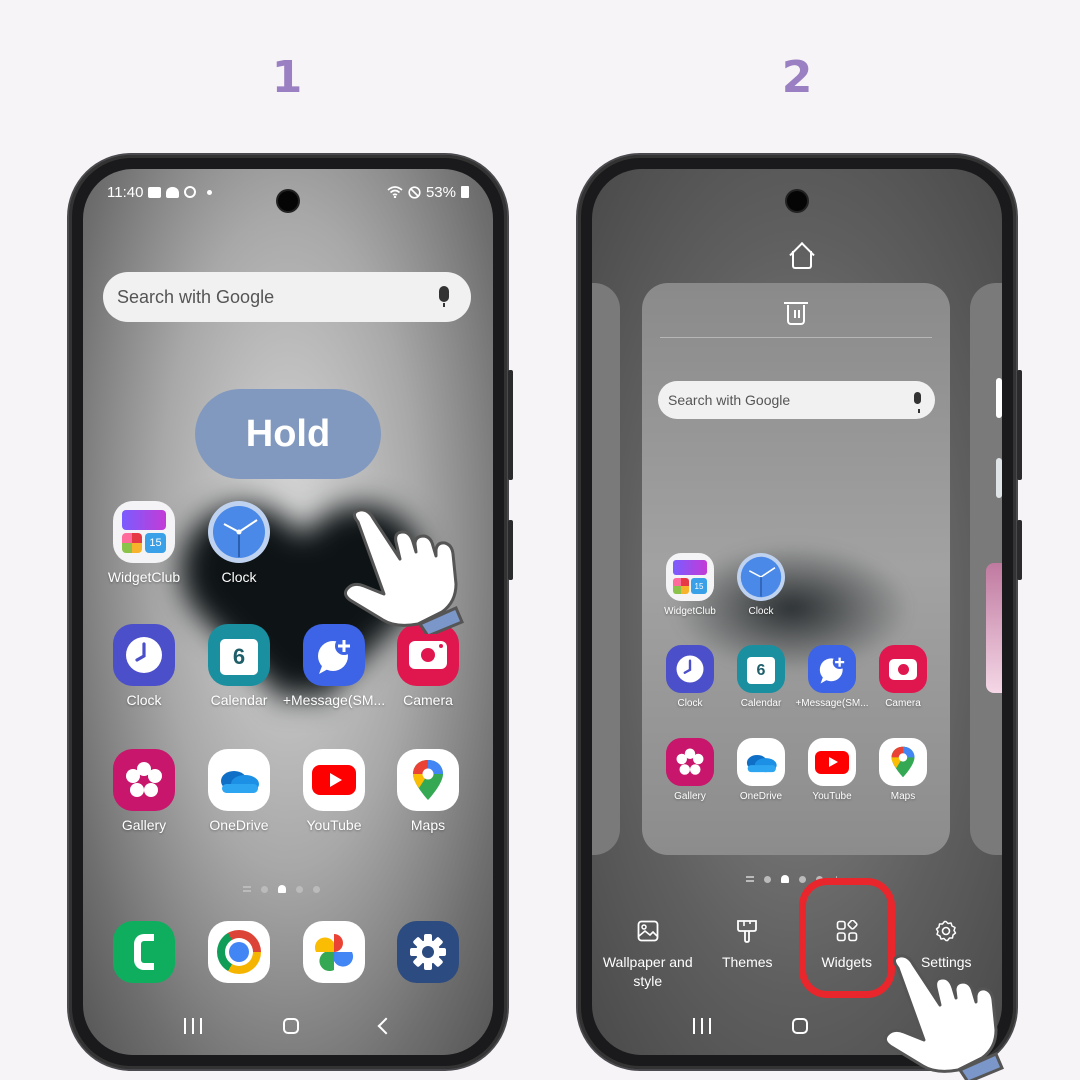  I want to click on app-label: Maps, so click(428, 825).